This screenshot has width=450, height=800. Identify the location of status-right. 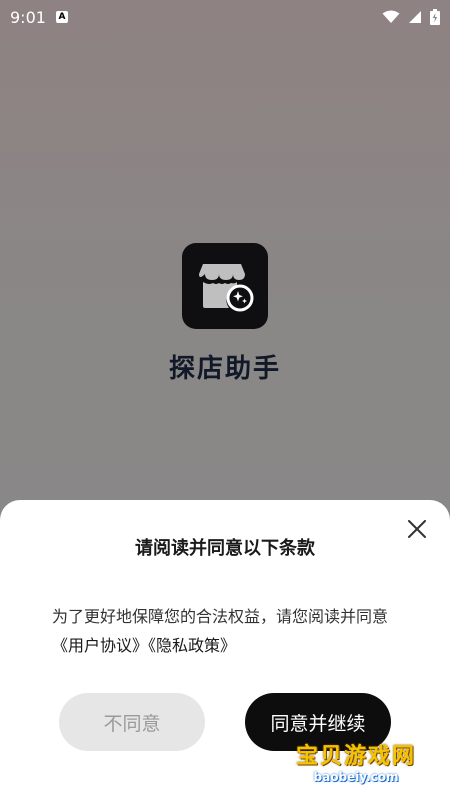
(411, 17).